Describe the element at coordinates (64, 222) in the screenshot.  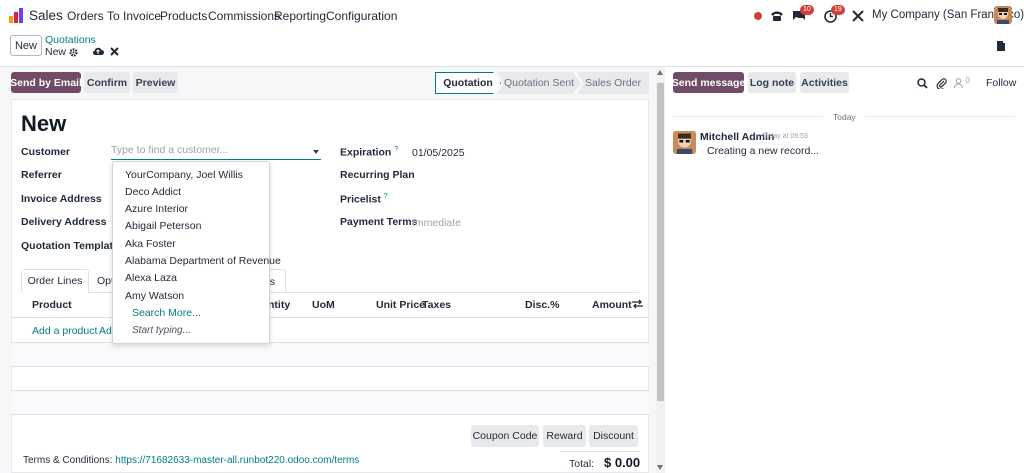
I see `delivery-address-label: Delivery Address` at that location.